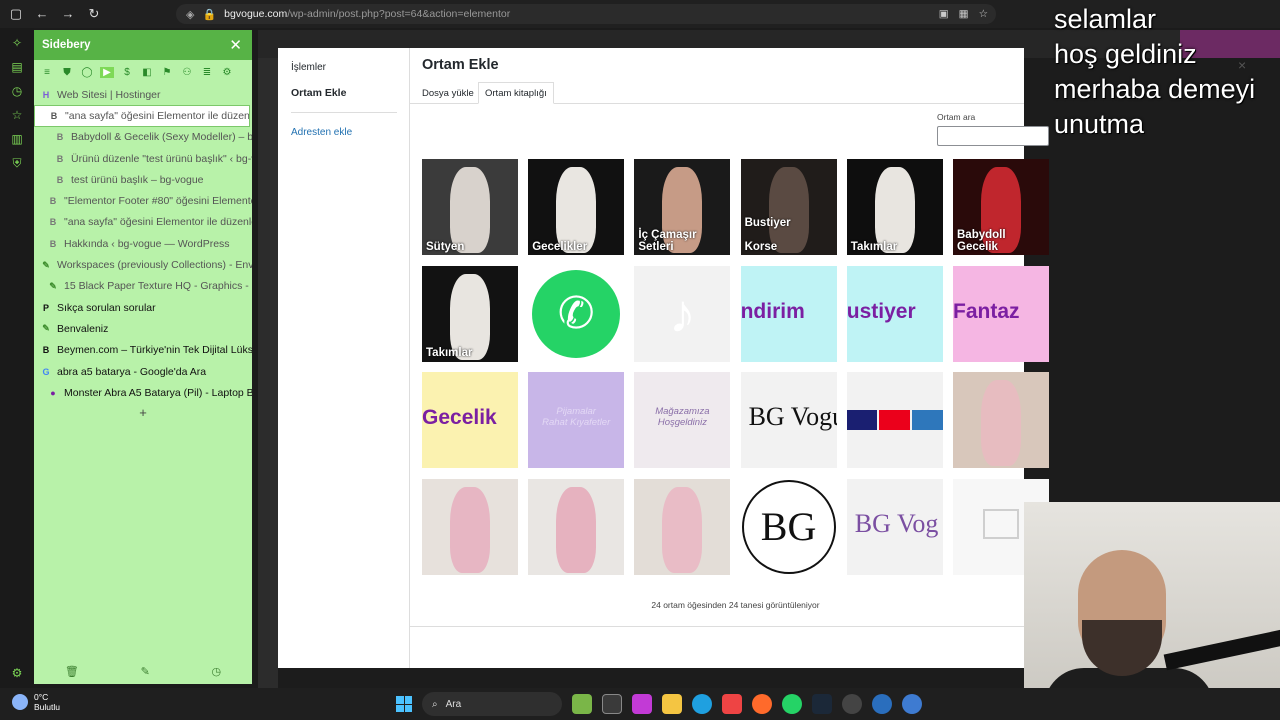  Describe the element at coordinates (470, 207) in the screenshot. I see `media-item: Sütyen` at that location.